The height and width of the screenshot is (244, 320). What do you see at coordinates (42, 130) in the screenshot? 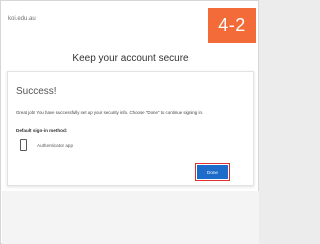
I see `default-method-label: Default sign-in method:` at bounding box center [42, 130].